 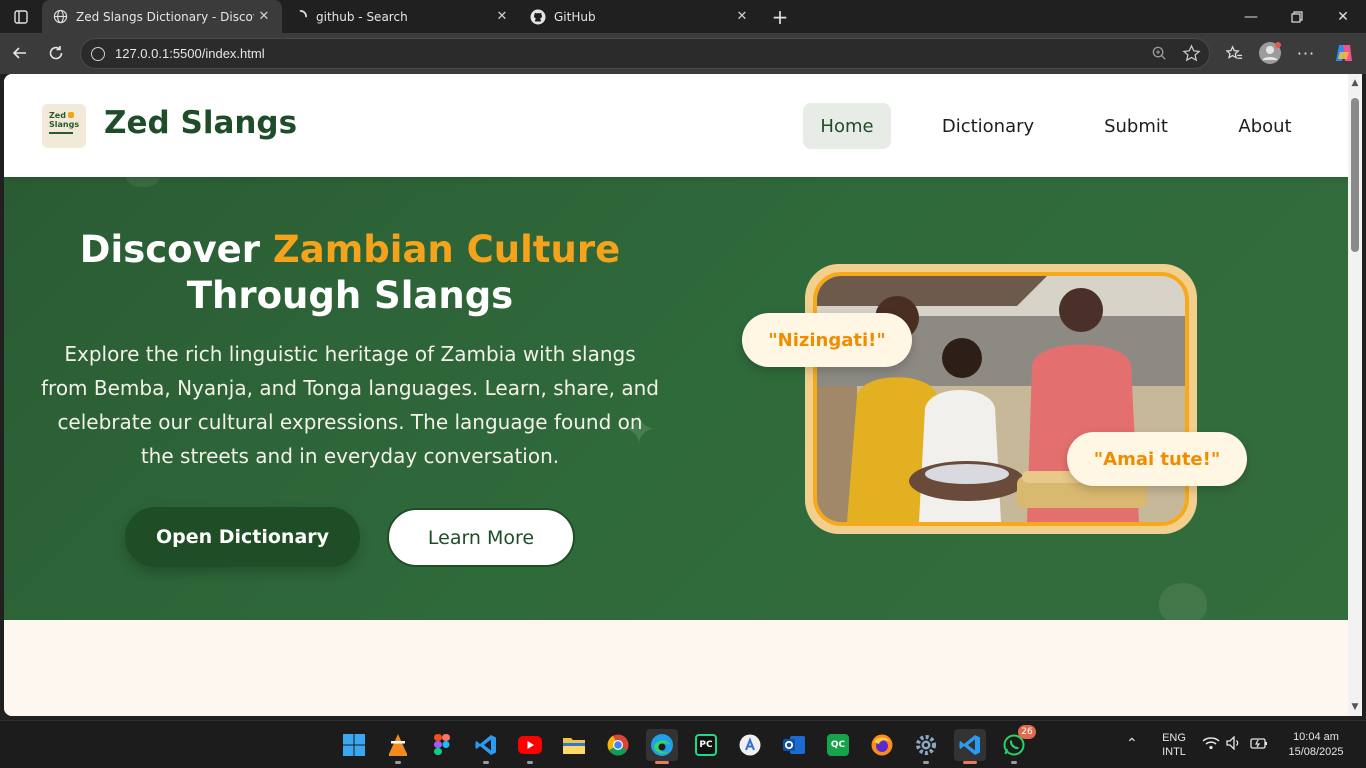 I want to click on github-icon, so click(x=538, y=17).